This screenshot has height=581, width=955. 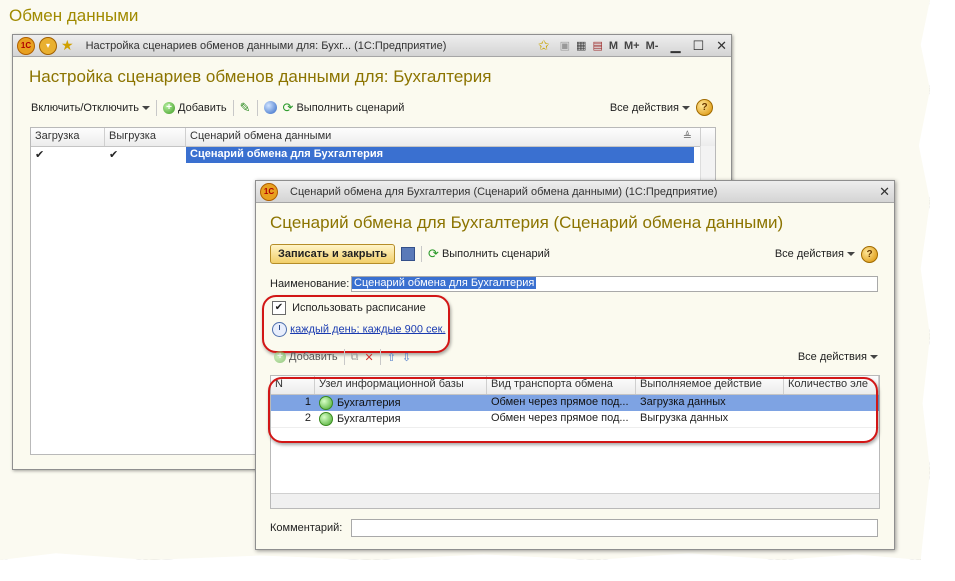 I want to click on edit-button: ✎, so click(x=245, y=108).